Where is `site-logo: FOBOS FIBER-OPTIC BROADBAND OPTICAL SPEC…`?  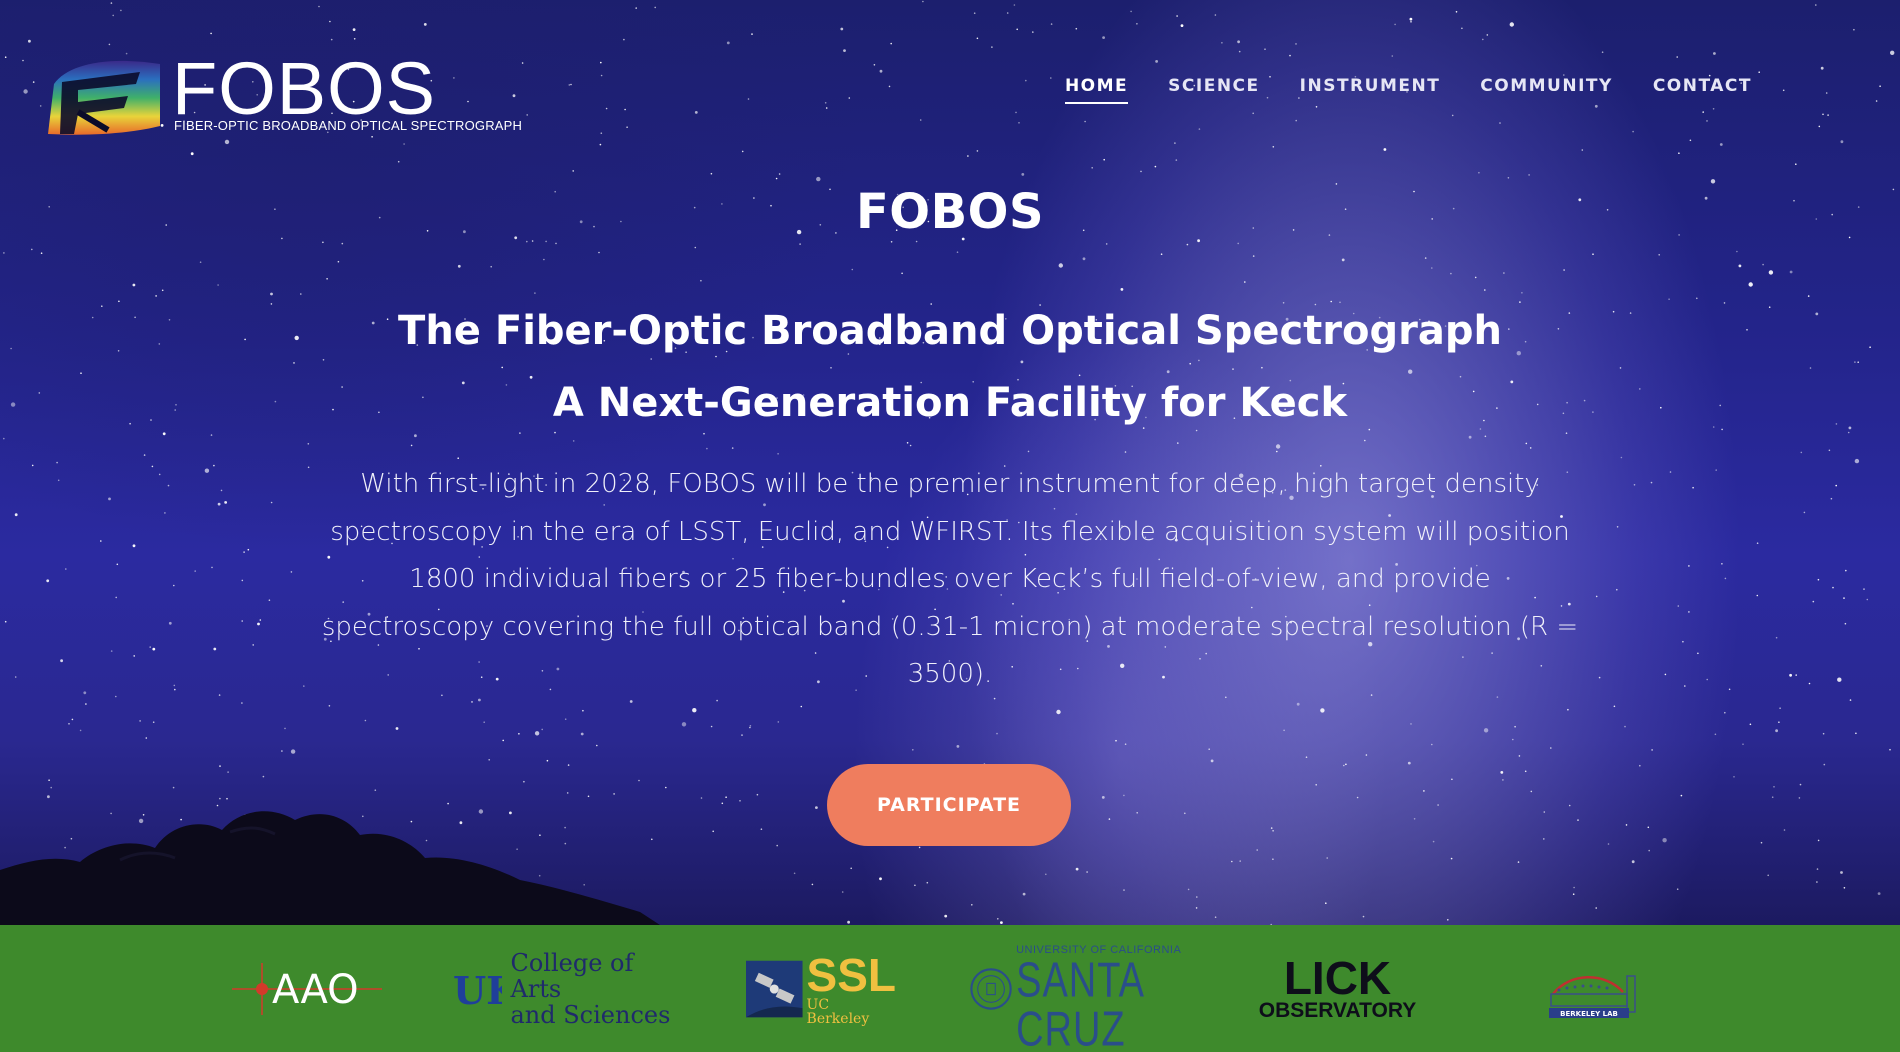
site-logo: FOBOS FIBER-OPTIC BROADBAND OPTICAL SPEC… is located at coordinates (298, 95).